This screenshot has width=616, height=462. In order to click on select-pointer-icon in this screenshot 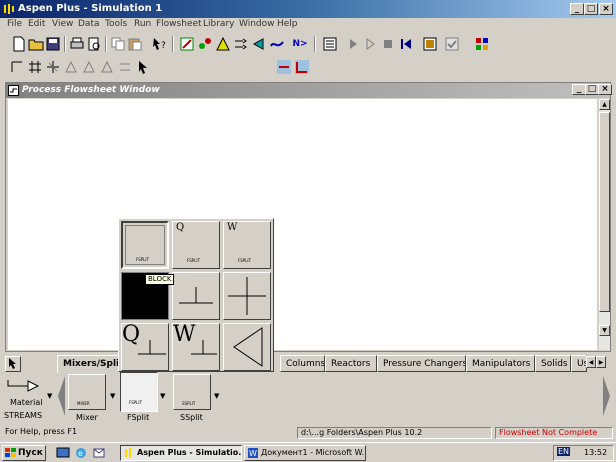, I will do `click(143, 67)`.